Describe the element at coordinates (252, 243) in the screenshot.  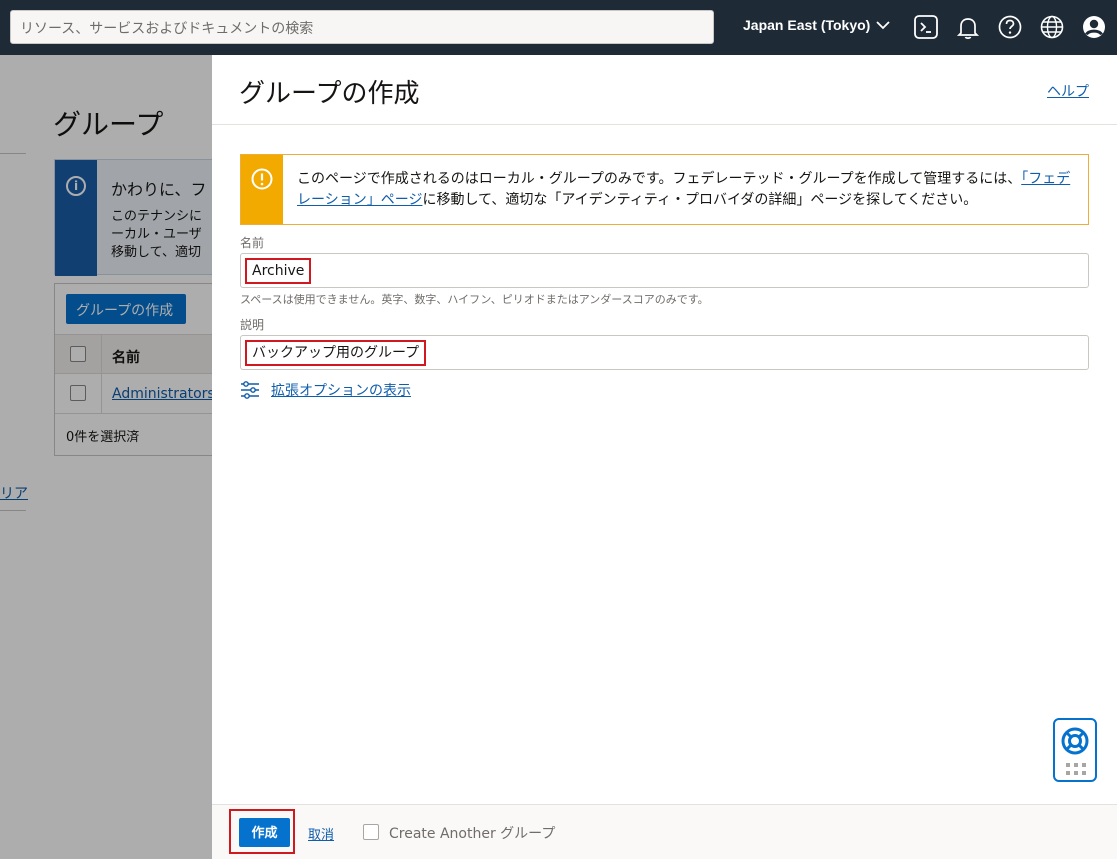
I see `name-label: 名前` at that location.